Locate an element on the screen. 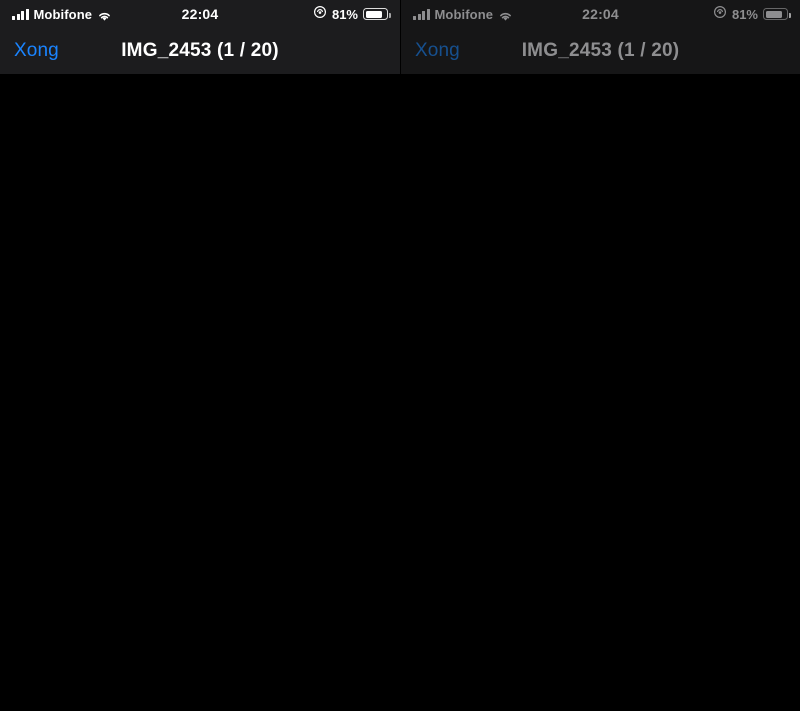 The image size is (800, 711). panel-divider is located at coordinates (400, 355).